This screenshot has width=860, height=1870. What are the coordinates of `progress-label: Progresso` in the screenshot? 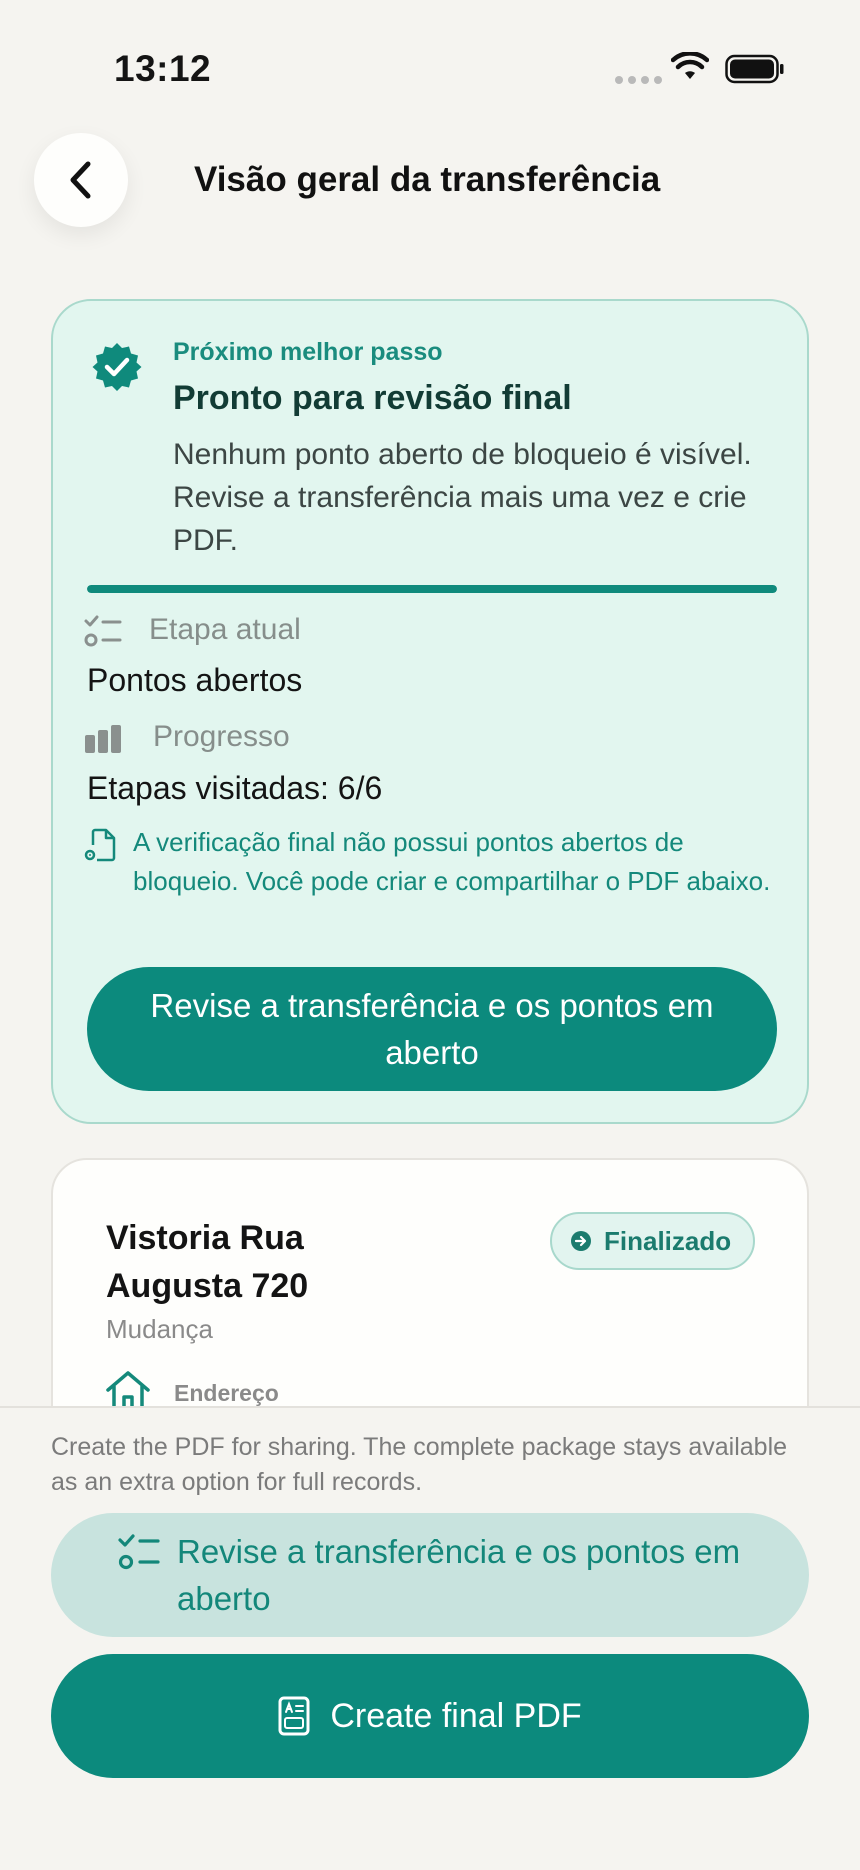 It's located at (221, 736).